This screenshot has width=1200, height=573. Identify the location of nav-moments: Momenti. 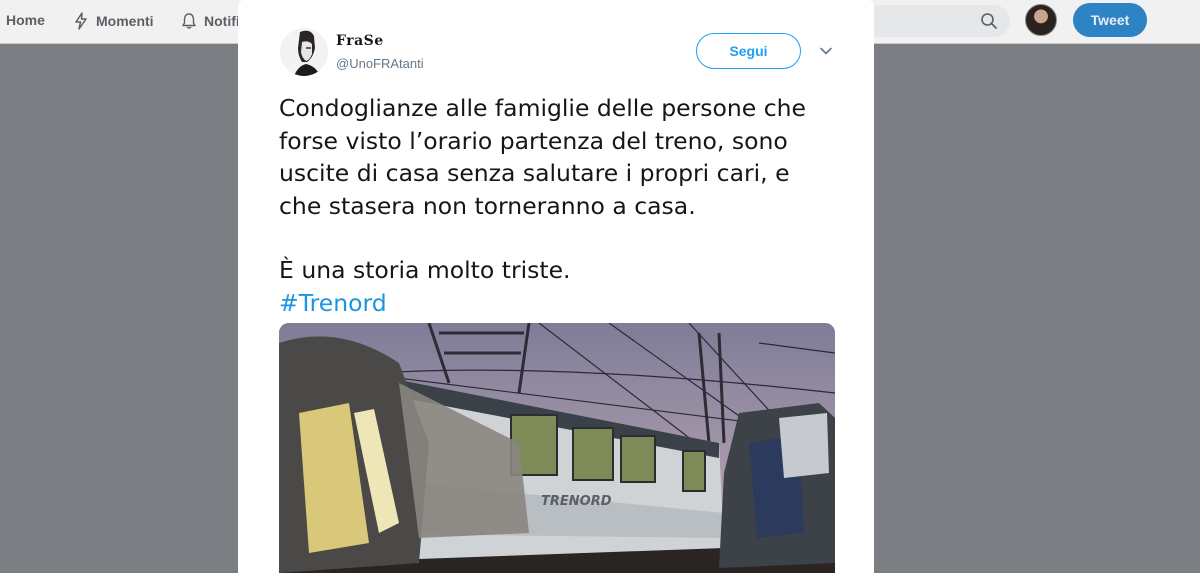
(113, 21).